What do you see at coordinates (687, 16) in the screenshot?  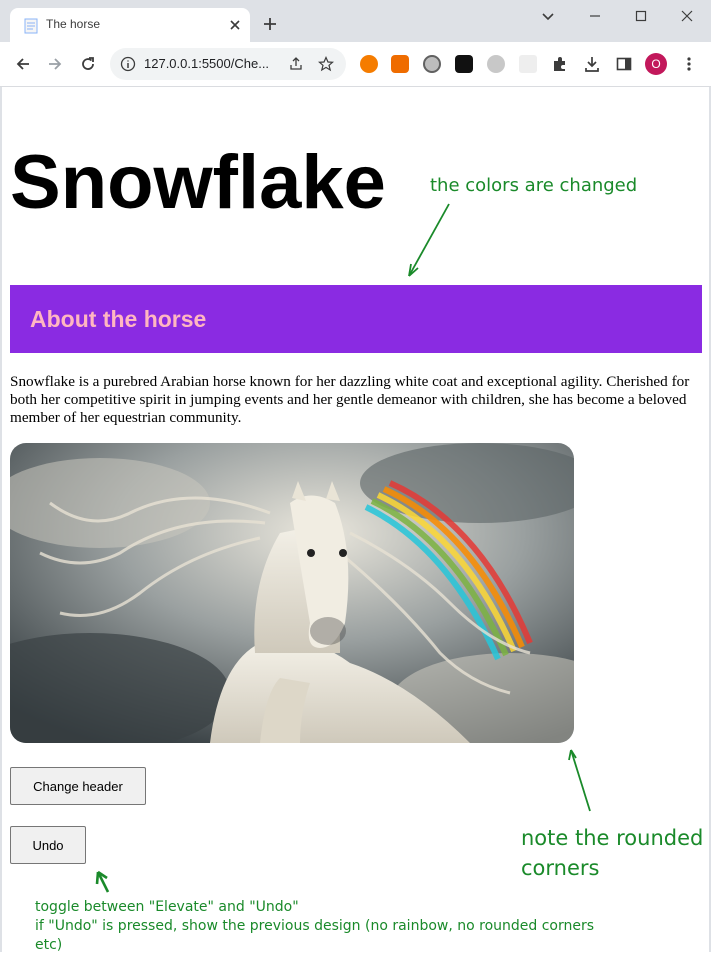 I see `close-window-icon` at bounding box center [687, 16].